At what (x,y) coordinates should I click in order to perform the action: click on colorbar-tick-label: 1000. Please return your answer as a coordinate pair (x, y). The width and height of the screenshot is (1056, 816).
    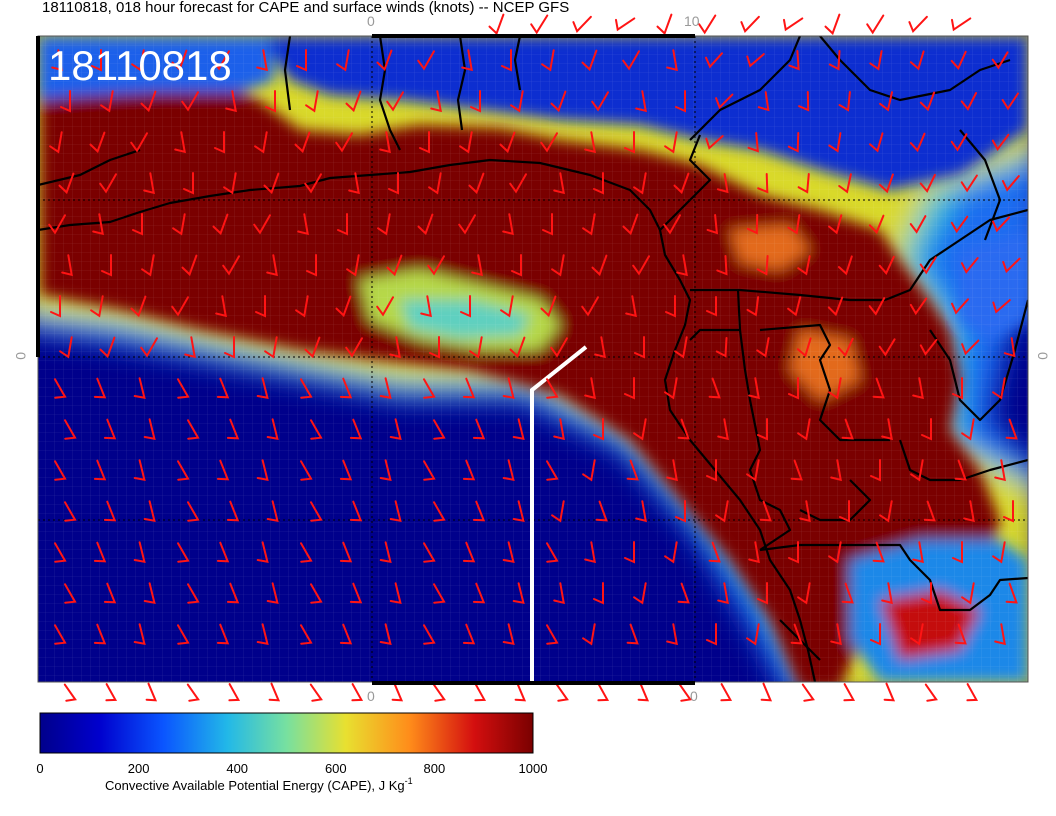
    Looking at the image, I should click on (533, 768).